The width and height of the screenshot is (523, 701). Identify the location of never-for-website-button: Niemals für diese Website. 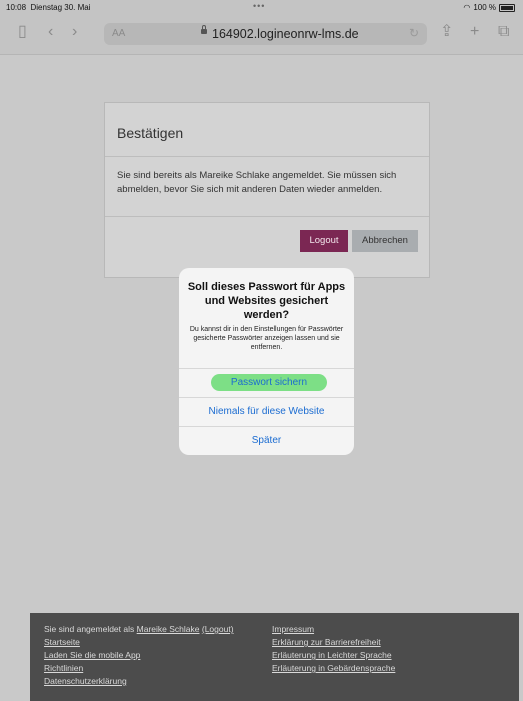
(266, 411).